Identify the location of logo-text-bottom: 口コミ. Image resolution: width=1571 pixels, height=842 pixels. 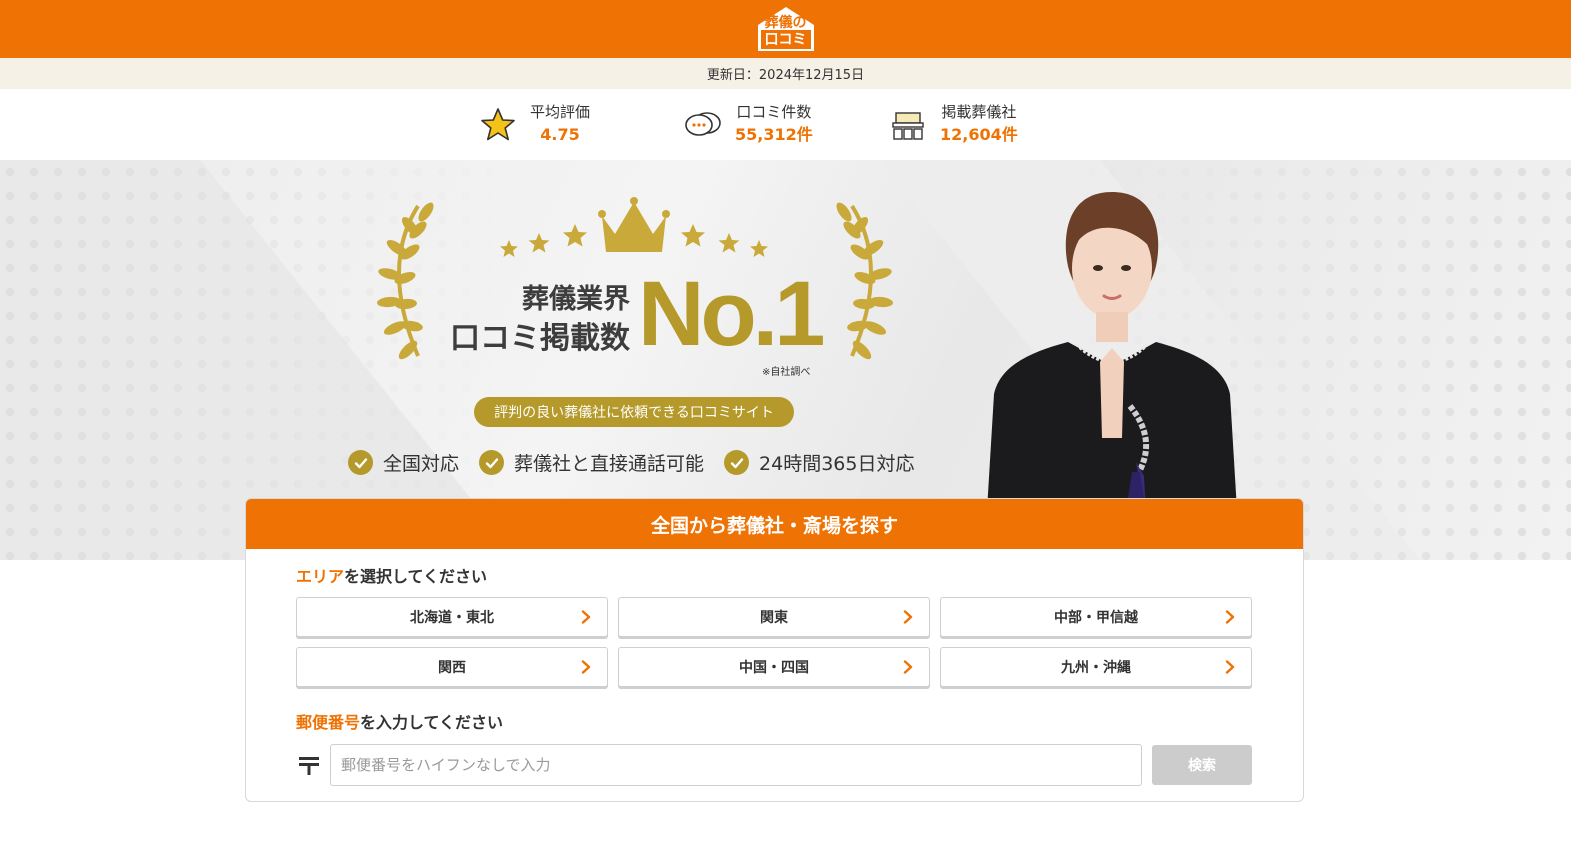
(785, 40).